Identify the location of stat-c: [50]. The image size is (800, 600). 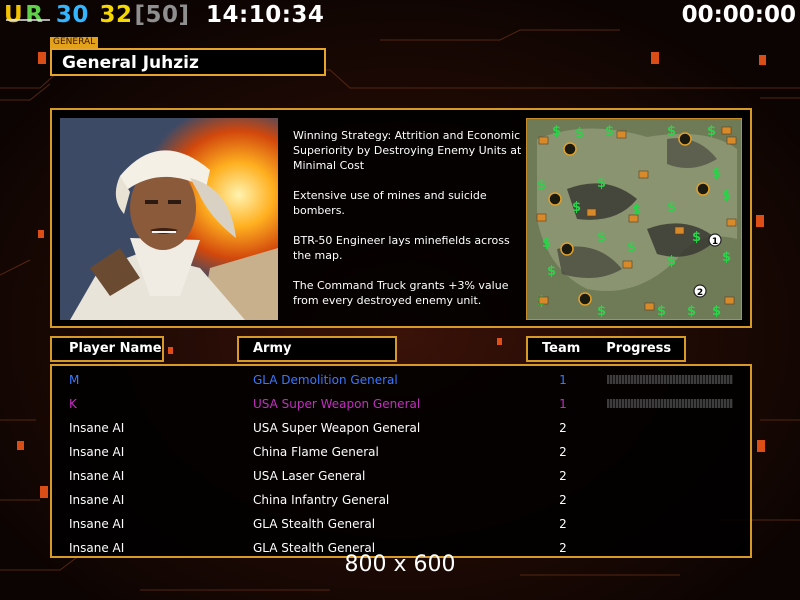
(162, 15).